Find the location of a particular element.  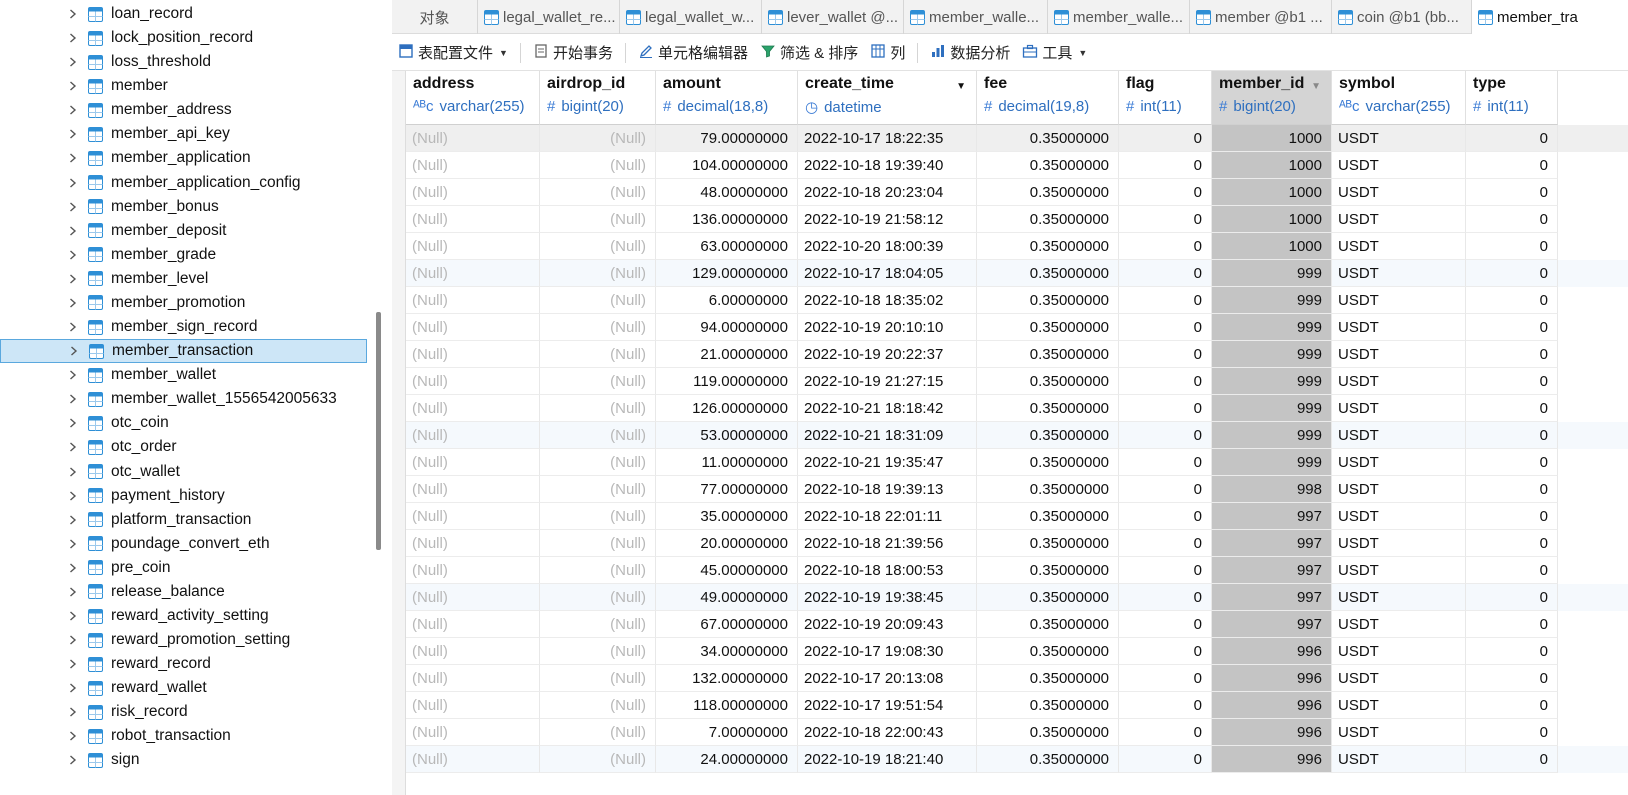

sidebar-item-member-api-key: member_api_key is located at coordinates (183, 134).